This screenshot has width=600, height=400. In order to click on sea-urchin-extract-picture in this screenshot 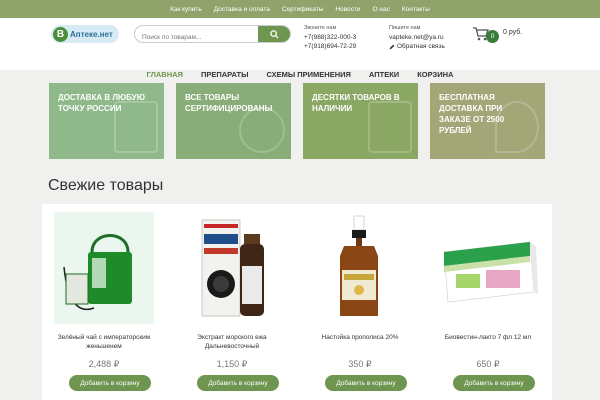, I will do `click(232, 268)`.